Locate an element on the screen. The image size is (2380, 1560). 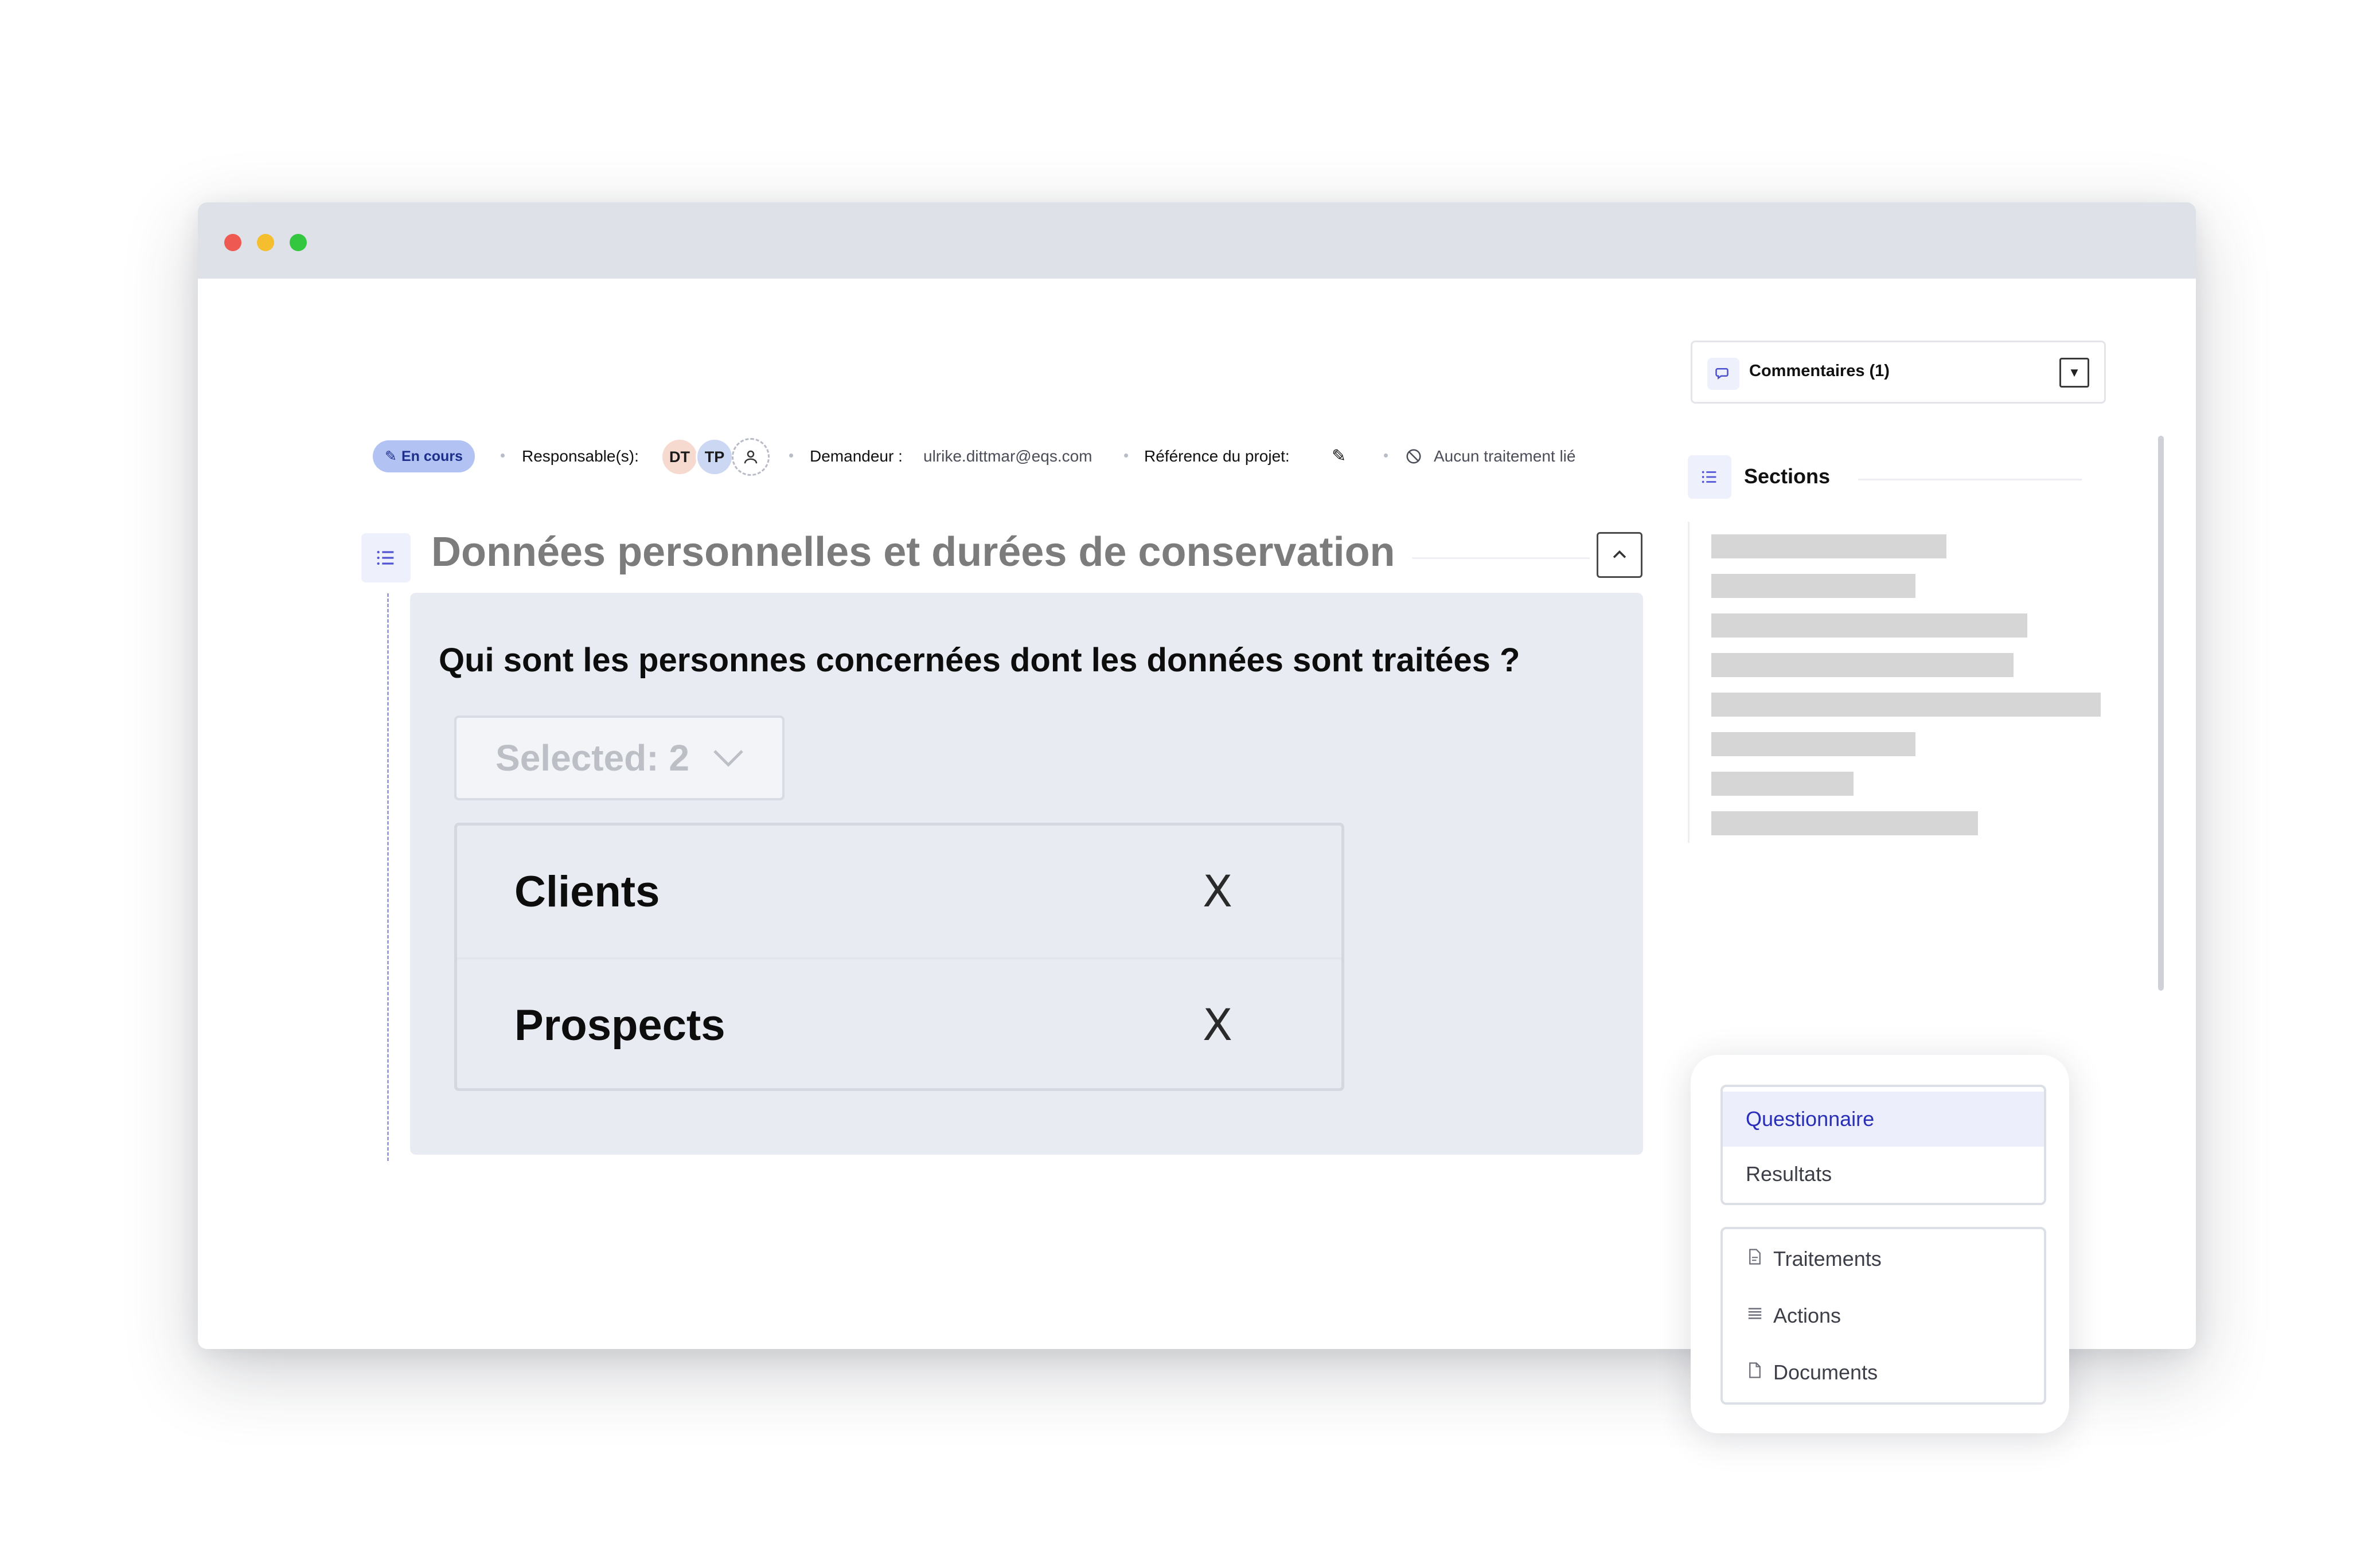
nav-item-actions: Actions is located at coordinates (1884, 1315).